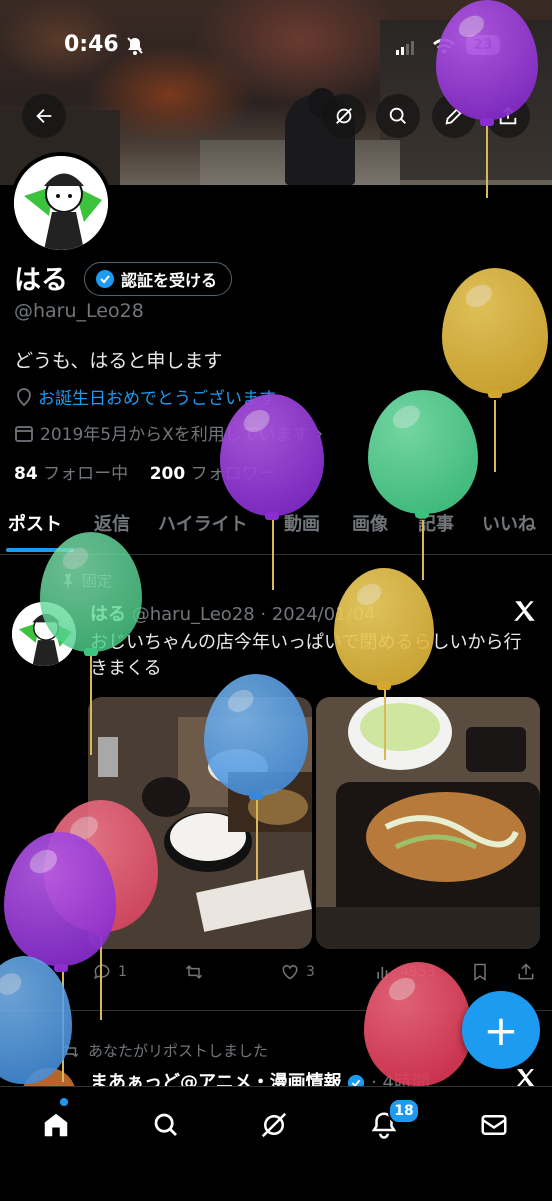 The image size is (552, 1201). Describe the element at coordinates (169, 280) in the screenshot. I see `get-verified-label: 認証を受ける` at that location.